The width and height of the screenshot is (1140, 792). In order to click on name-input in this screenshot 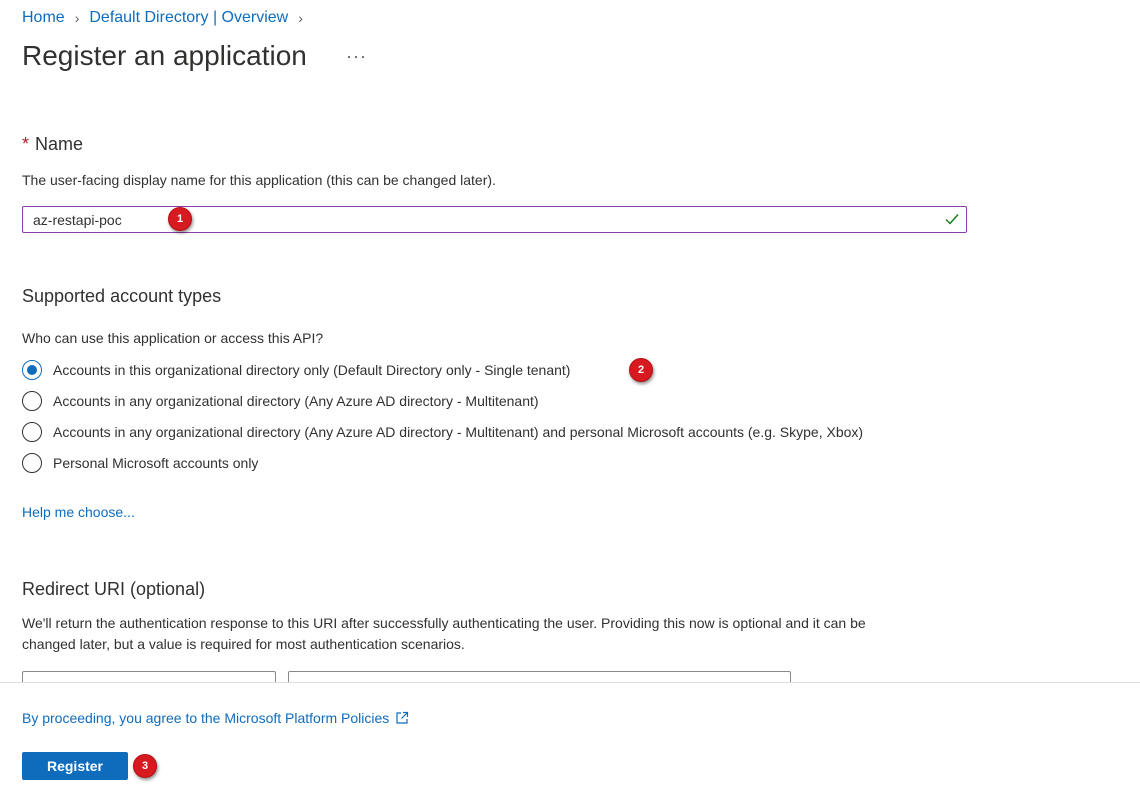, I will do `click(473, 220)`.